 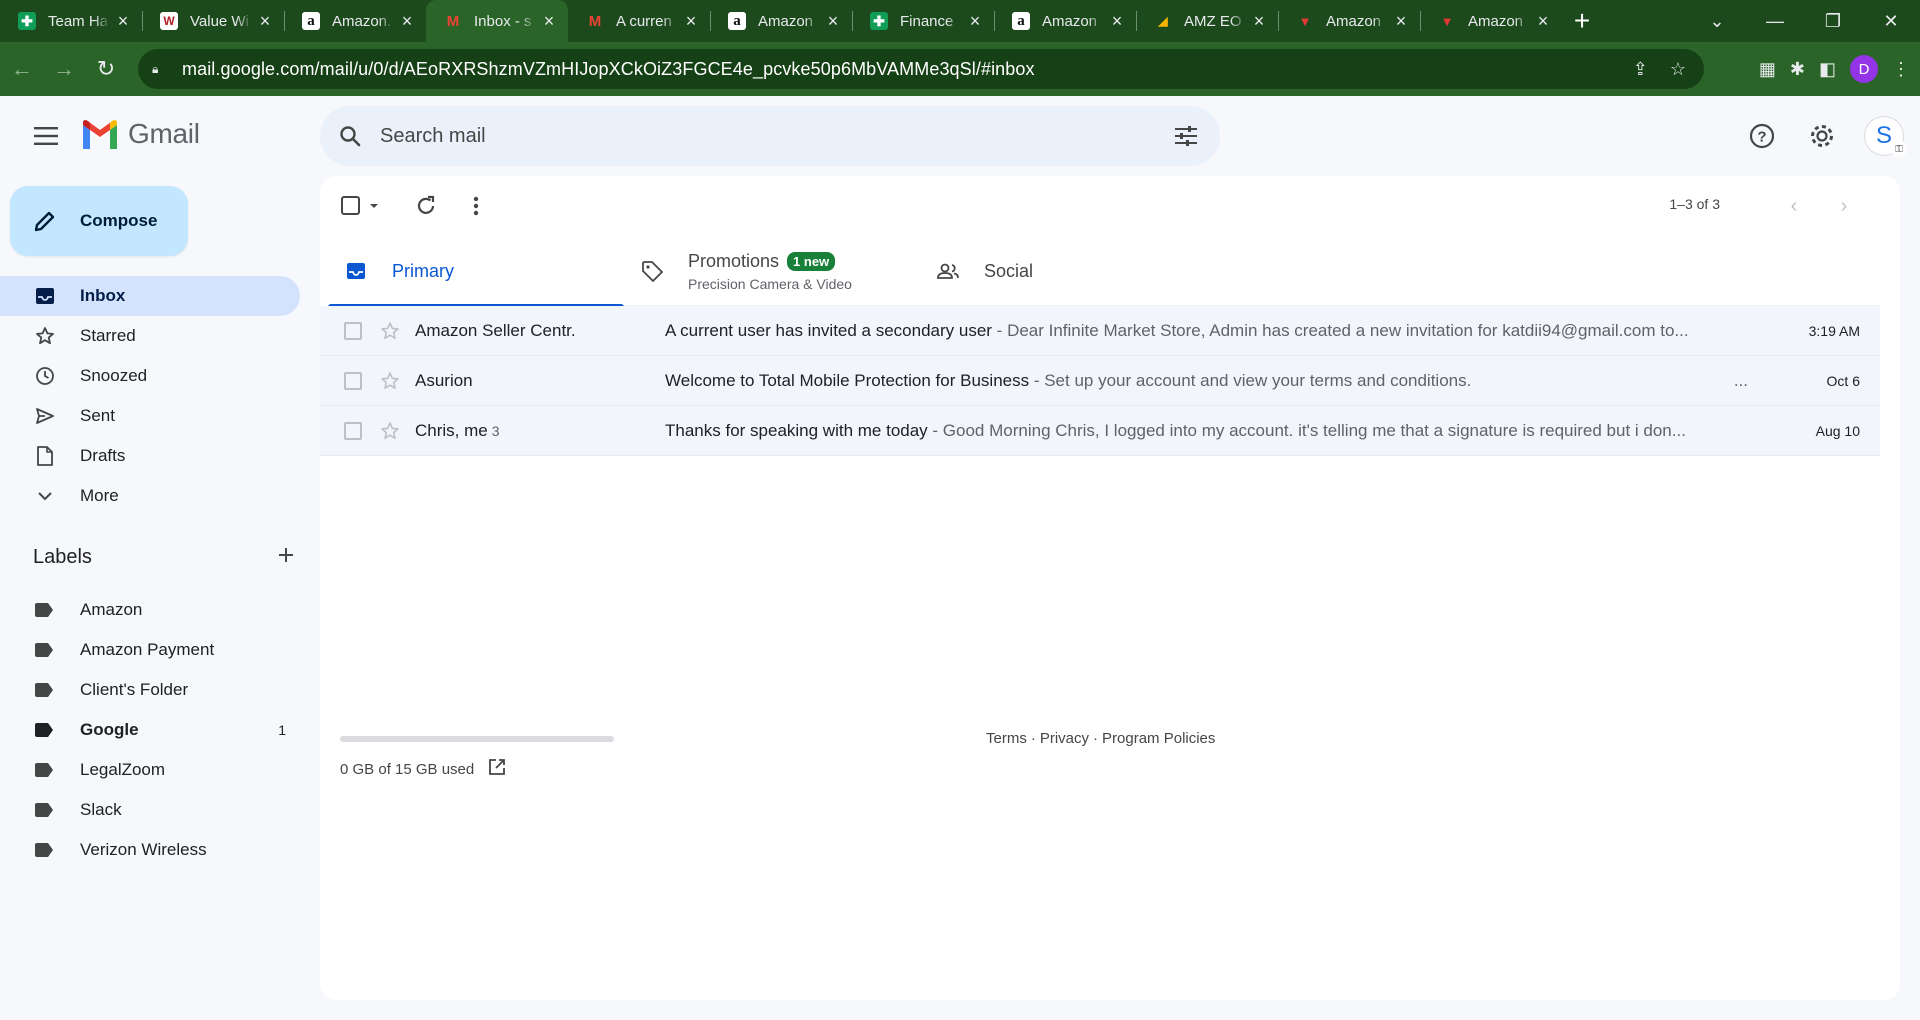 I want to click on amazon-icon: a, so click(x=737, y=21).